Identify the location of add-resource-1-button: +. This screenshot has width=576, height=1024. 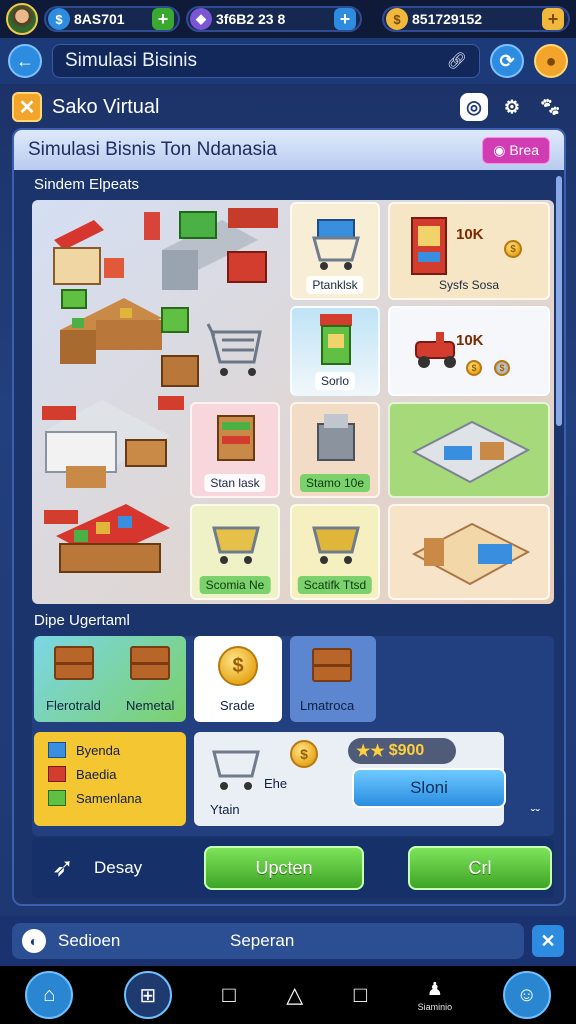
(163, 19).